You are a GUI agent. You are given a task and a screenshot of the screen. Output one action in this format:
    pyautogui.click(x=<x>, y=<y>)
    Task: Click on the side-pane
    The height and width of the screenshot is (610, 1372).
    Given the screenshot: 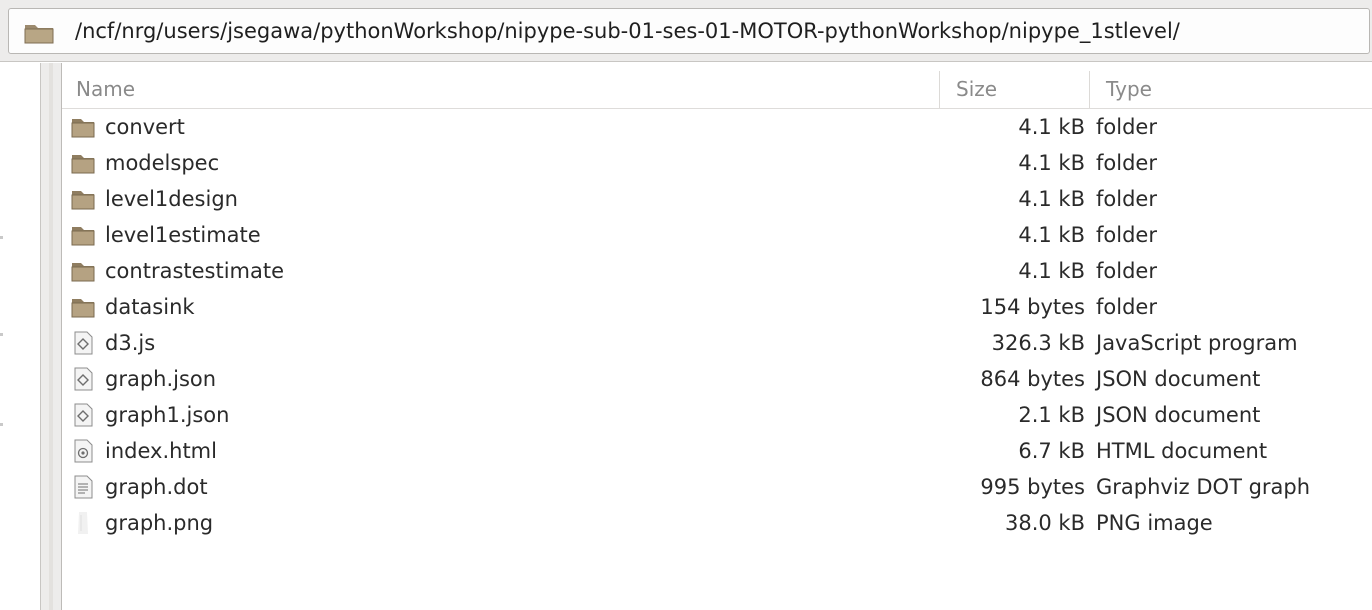 What is the action you would take?
    pyautogui.click(x=20, y=336)
    